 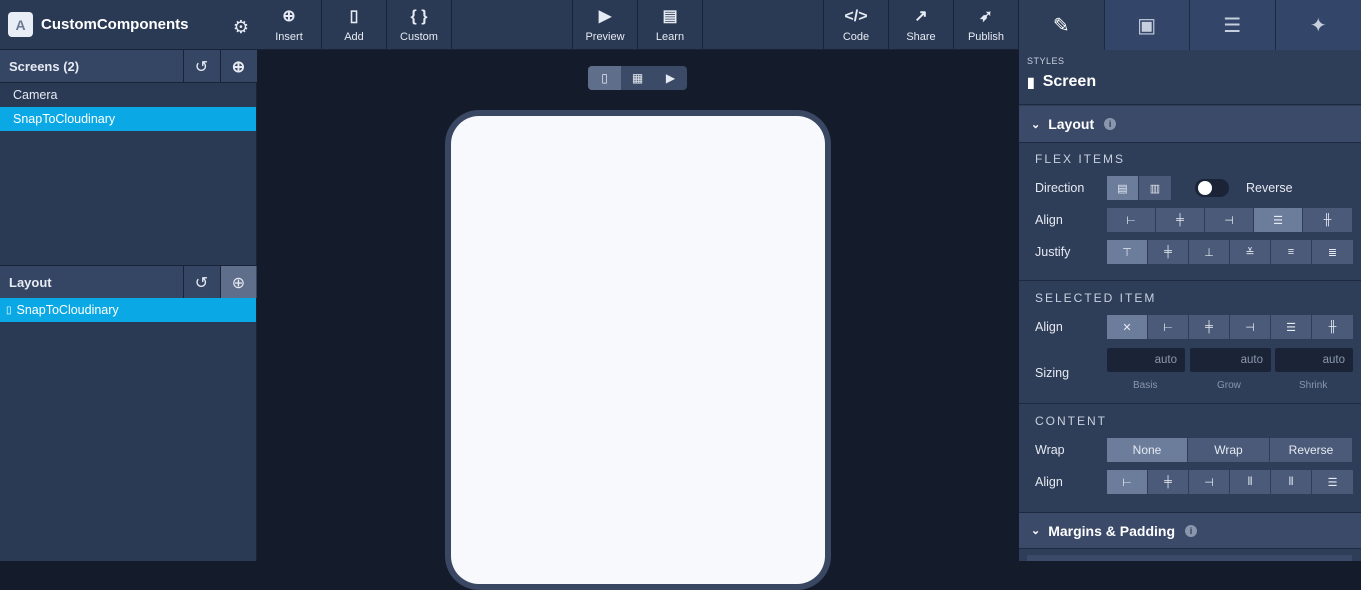 I want to click on learn-button: ▤Learn, so click(x=670, y=25).